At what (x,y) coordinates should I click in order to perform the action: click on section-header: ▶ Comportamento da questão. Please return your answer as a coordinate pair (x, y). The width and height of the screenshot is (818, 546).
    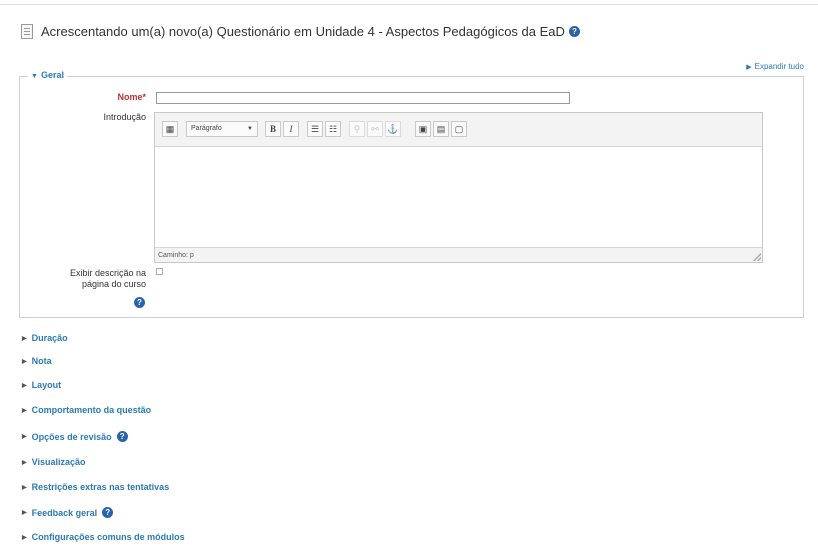
    Looking at the image, I should click on (86, 410).